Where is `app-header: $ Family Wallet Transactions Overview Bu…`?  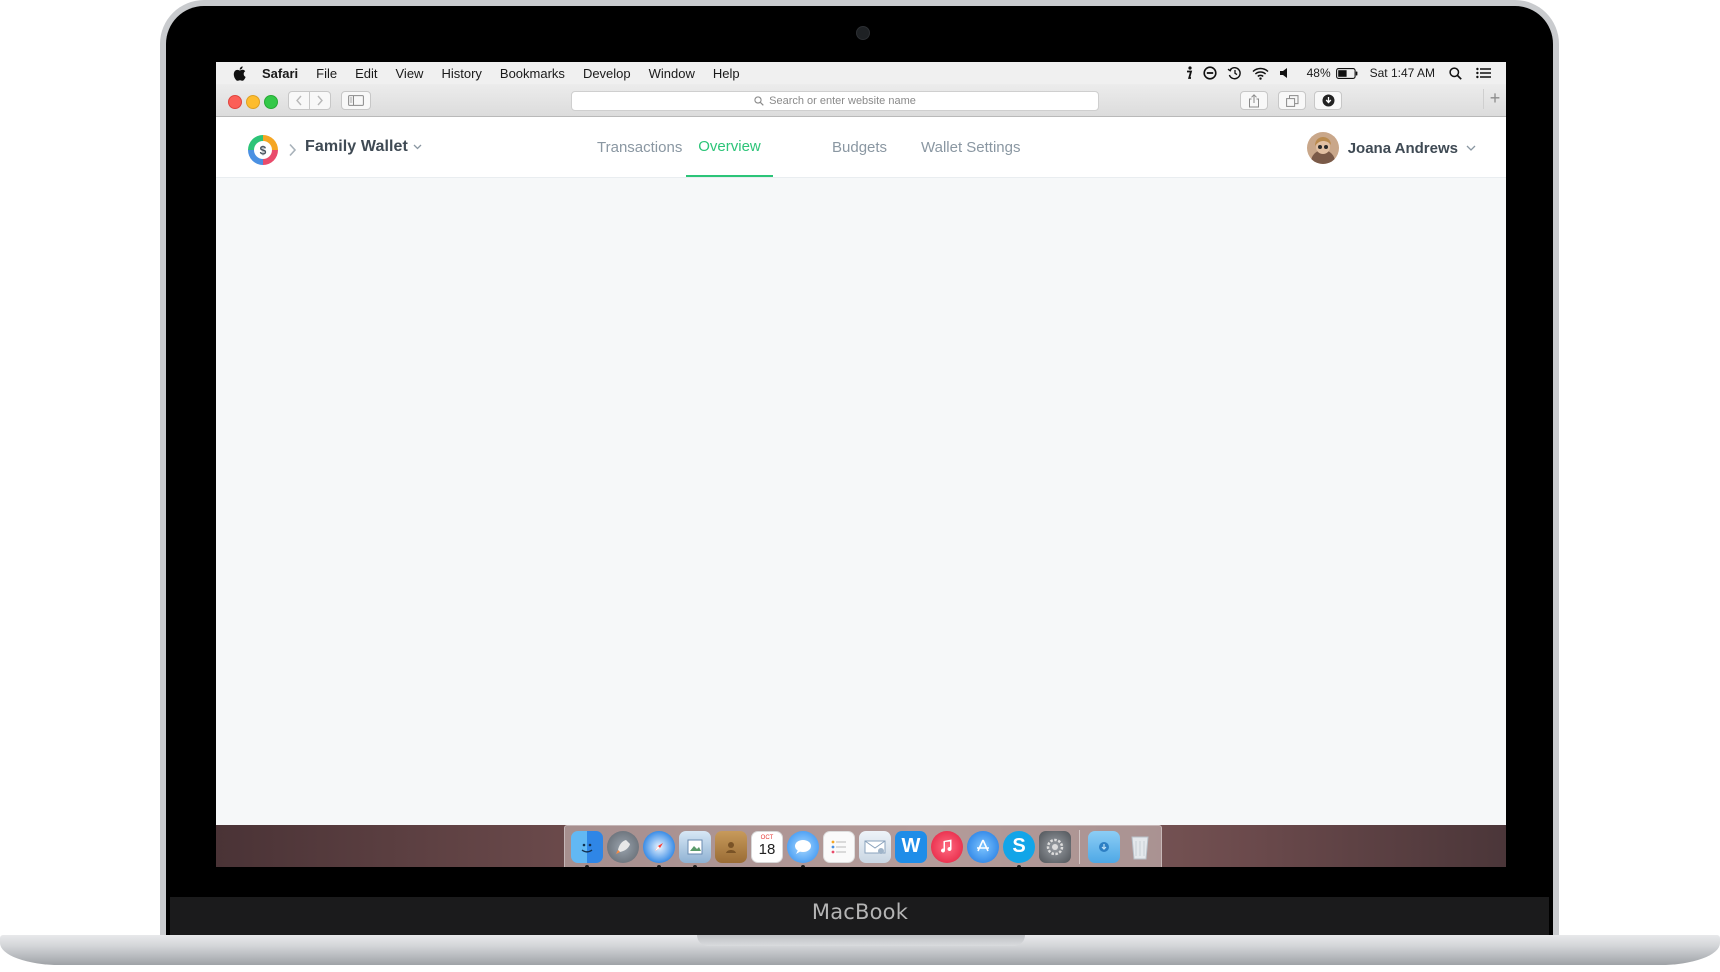 app-header: $ Family Wallet Transactions Overview Bu… is located at coordinates (861, 147).